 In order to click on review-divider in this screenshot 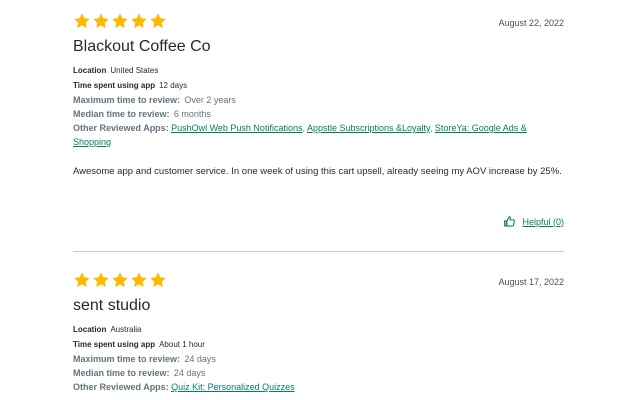, I will do `click(318, 251)`.